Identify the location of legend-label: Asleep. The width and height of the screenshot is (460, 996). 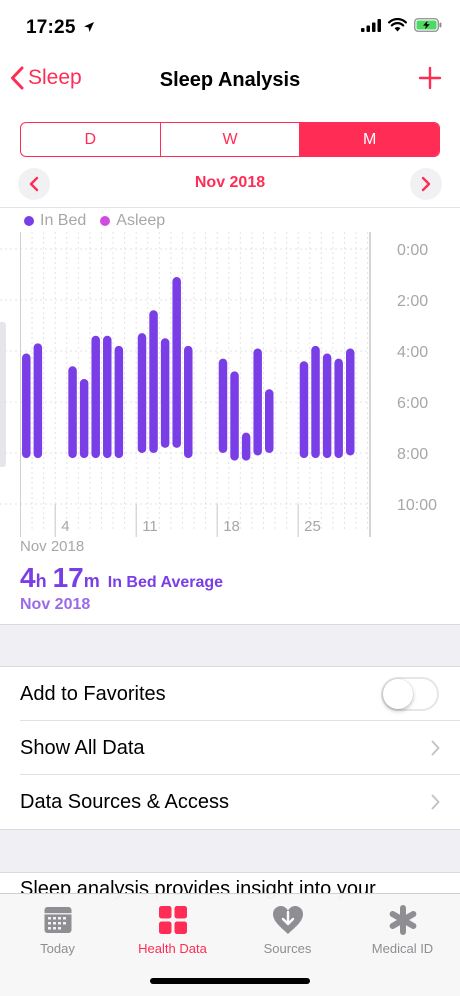
(141, 220).